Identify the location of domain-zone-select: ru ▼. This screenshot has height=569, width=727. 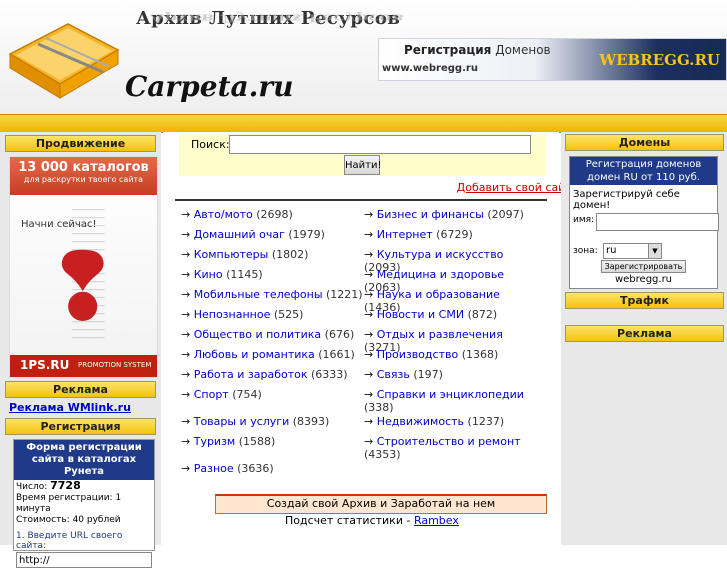
(632, 251).